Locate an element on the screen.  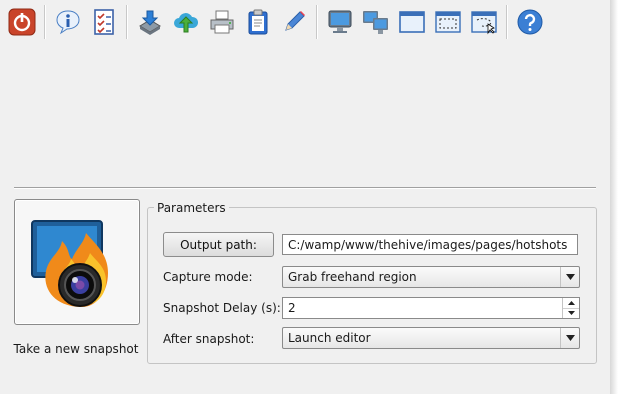
freehand-region-icon is located at coordinates (484, 23).